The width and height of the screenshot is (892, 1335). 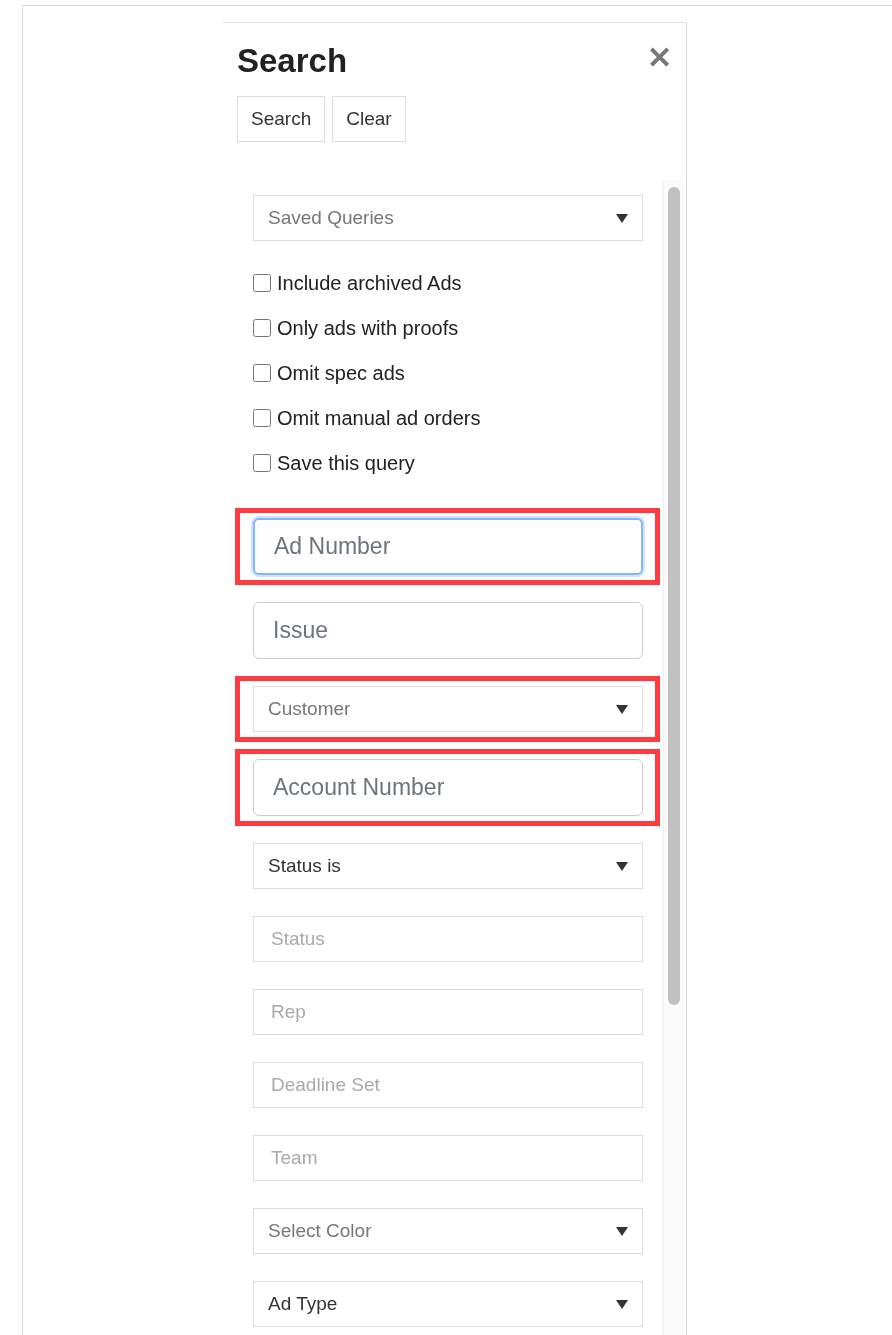 I want to click on action-button: Search, so click(x=281, y=119).